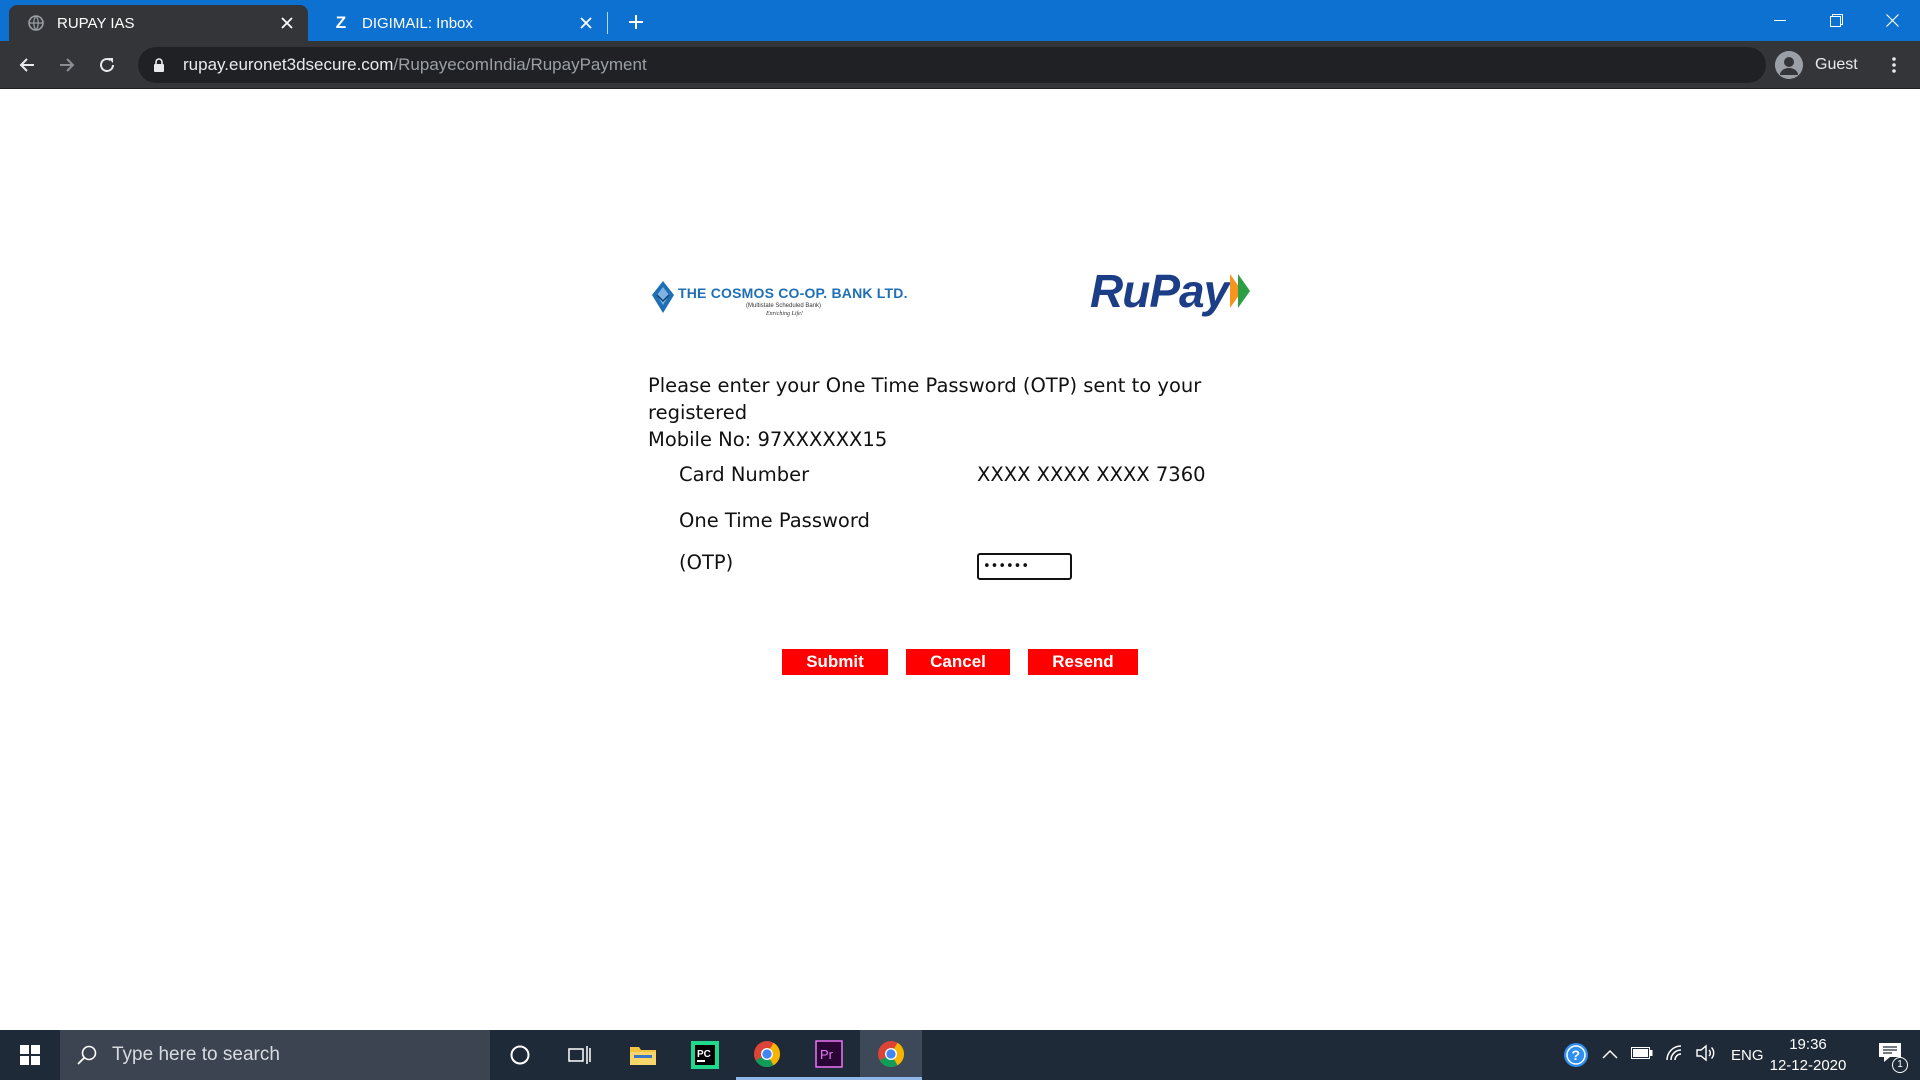 The width and height of the screenshot is (1920, 1080). What do you see at coordinates (161, 65) in the screenshot?
I see `lock-icon` at bounding box center [161, 65].